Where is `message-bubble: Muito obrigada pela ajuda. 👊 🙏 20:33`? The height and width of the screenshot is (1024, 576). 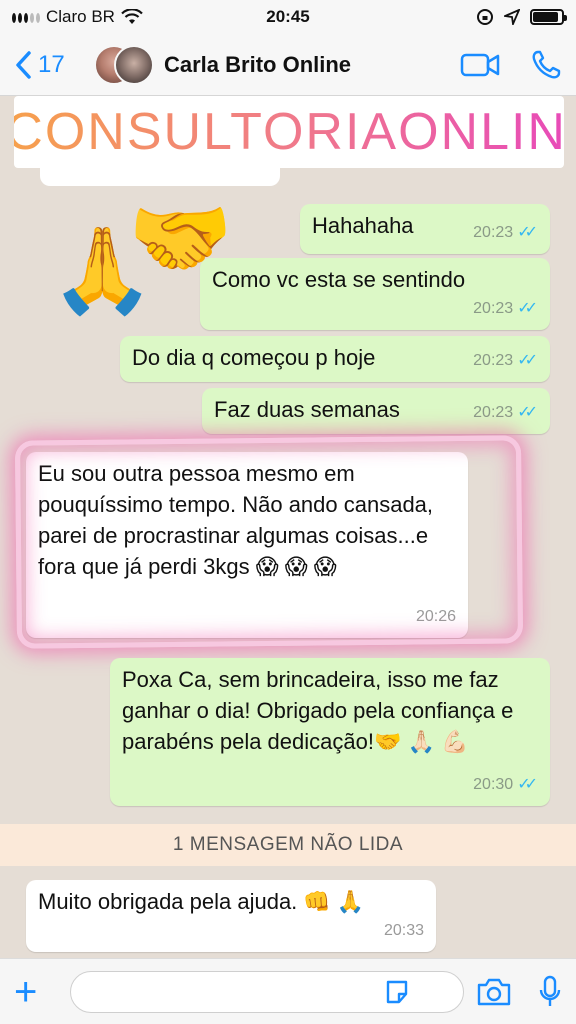
message-bubble: Muito obrigada pela ajuda. 👊 🙏 20:33 is located at coordinates (231, 916).